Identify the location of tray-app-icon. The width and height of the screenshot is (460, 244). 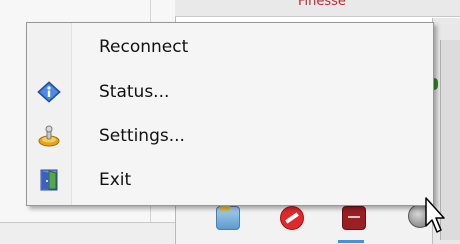
(354, 218).